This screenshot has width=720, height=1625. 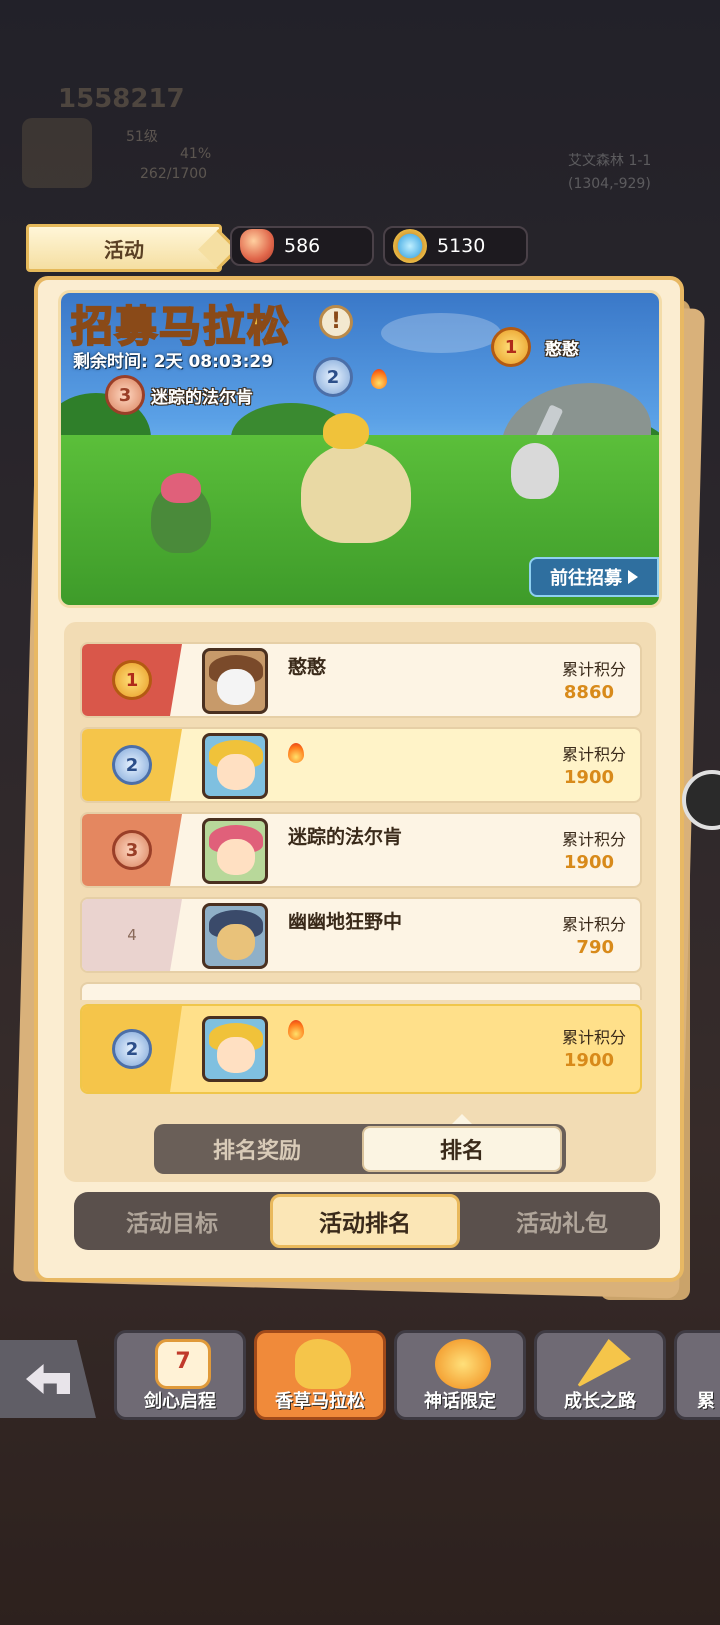 I want to click on rank-3-number: 3, so click(x=125, y=395).